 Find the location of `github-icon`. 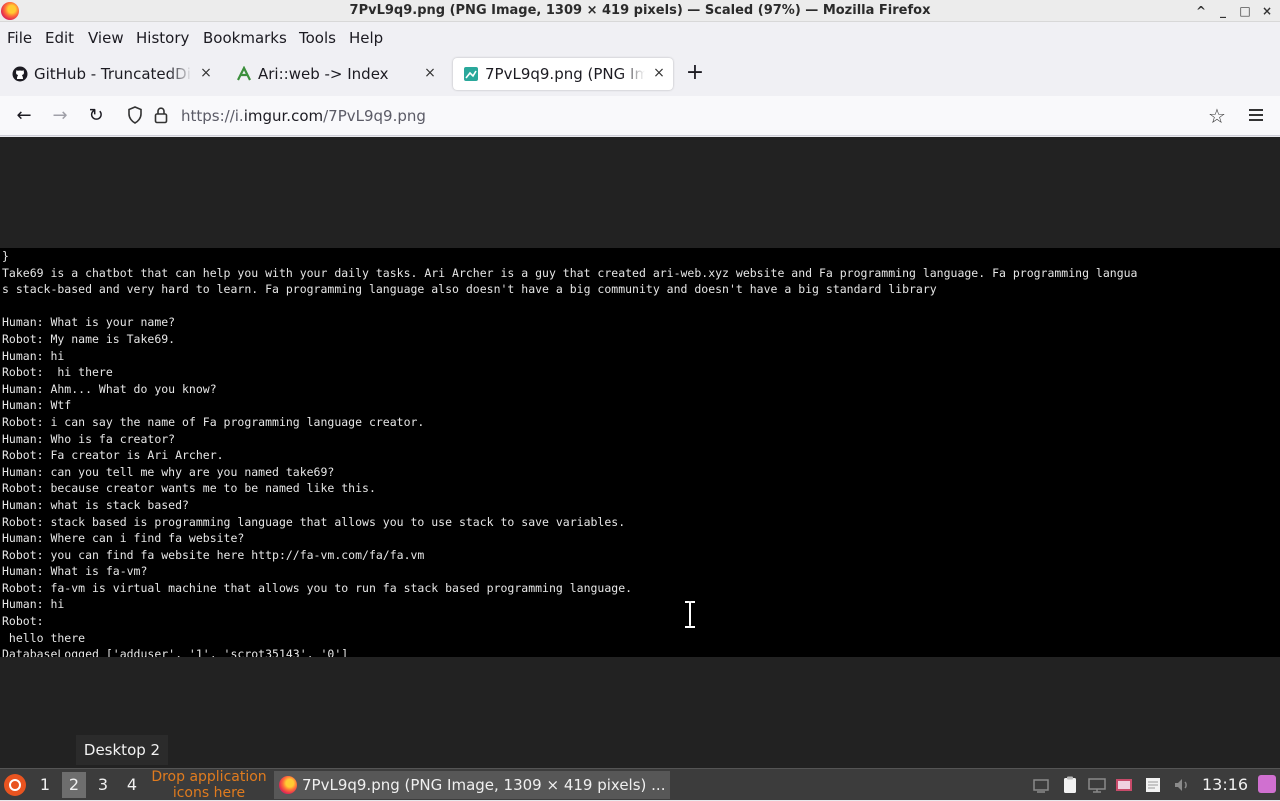

github-icon is located at coordinates (20, 74).